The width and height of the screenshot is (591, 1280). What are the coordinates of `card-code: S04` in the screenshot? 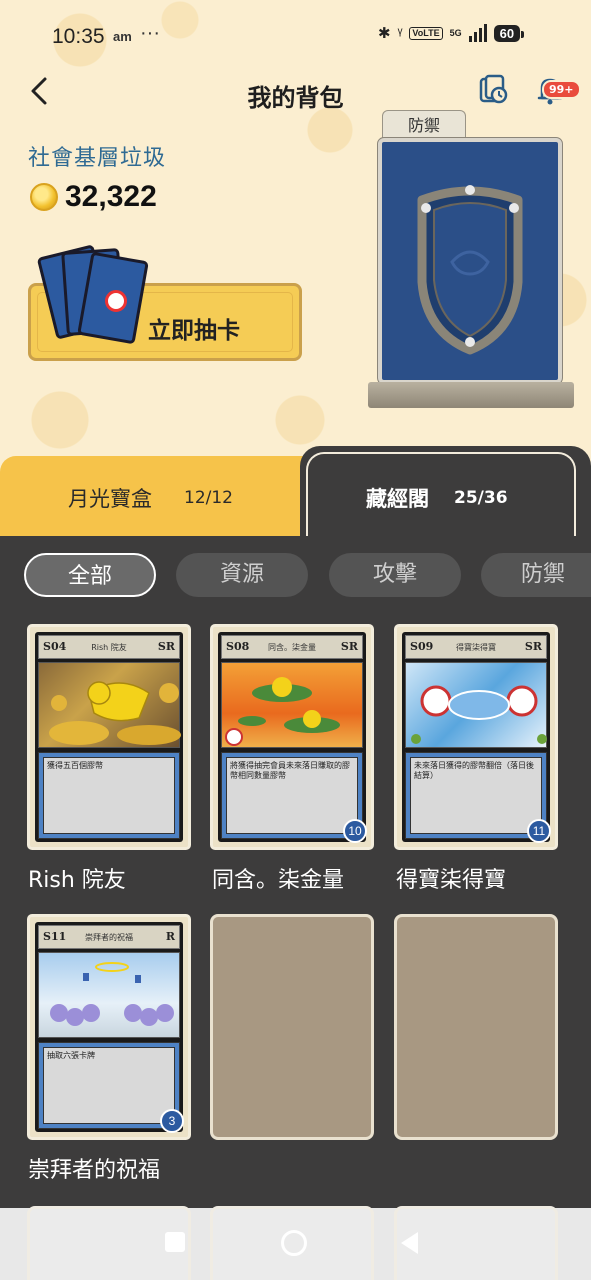 It's located at (55, 646).